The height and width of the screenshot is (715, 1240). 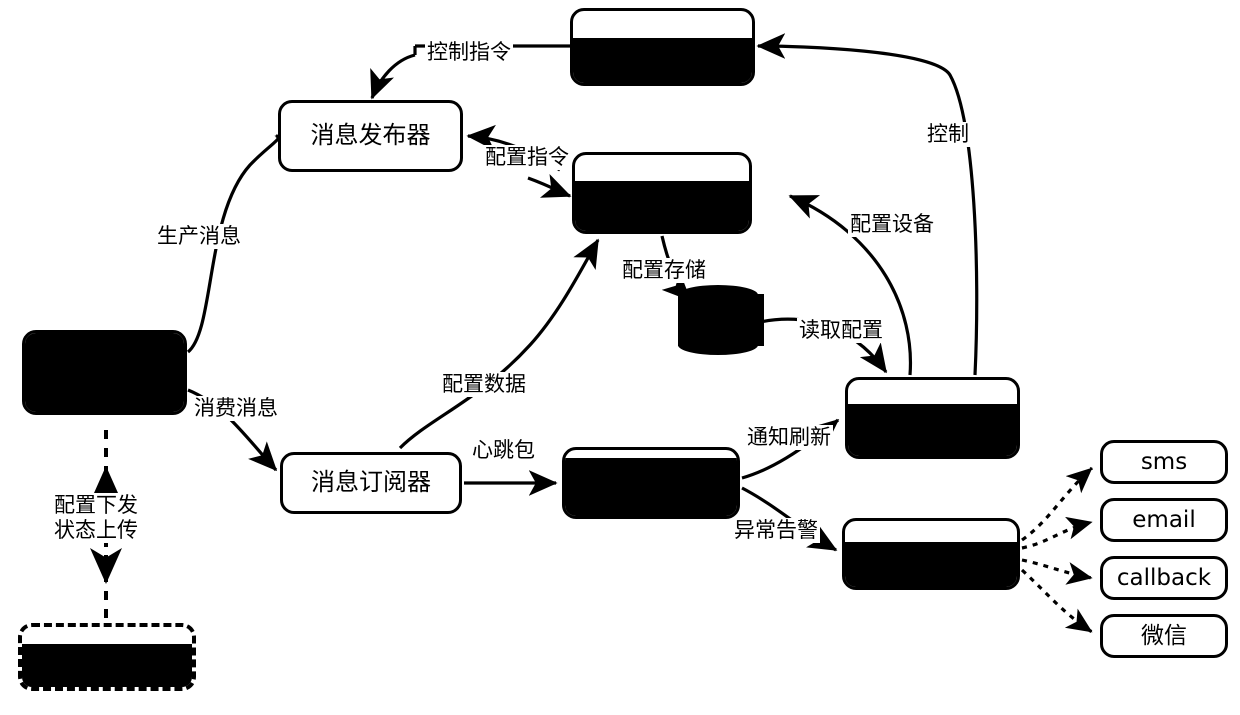 I want to click on edge-label-consume-message: 消费消息, so click(x=236, y=409).